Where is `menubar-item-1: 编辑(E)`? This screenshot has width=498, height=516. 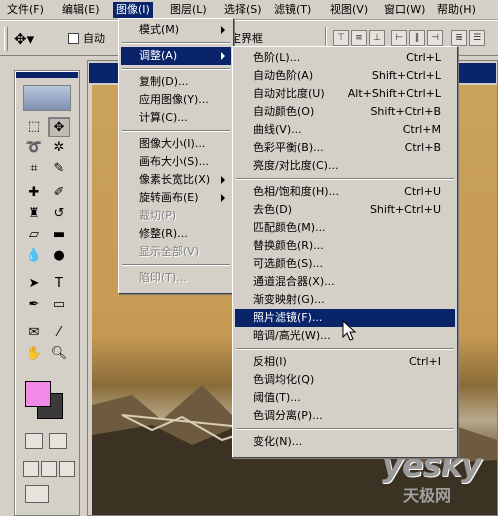
menubar-item-1: 编辑(E) is located at coordinates (81, 10).